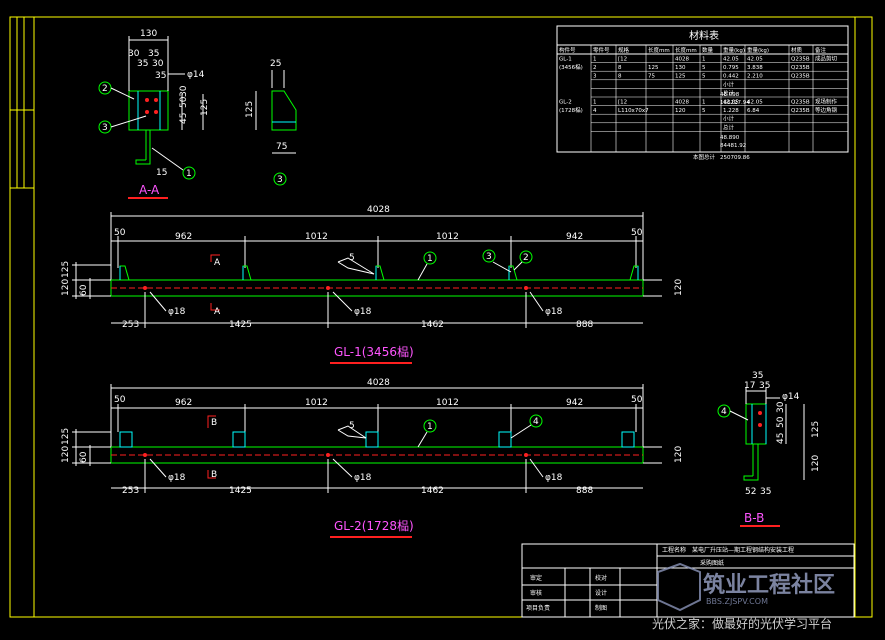 This screenshot has height=640, width=885. Describe the element at coordinates (161, 173) in the screenshot. I see `dim-label: 15` at that location.